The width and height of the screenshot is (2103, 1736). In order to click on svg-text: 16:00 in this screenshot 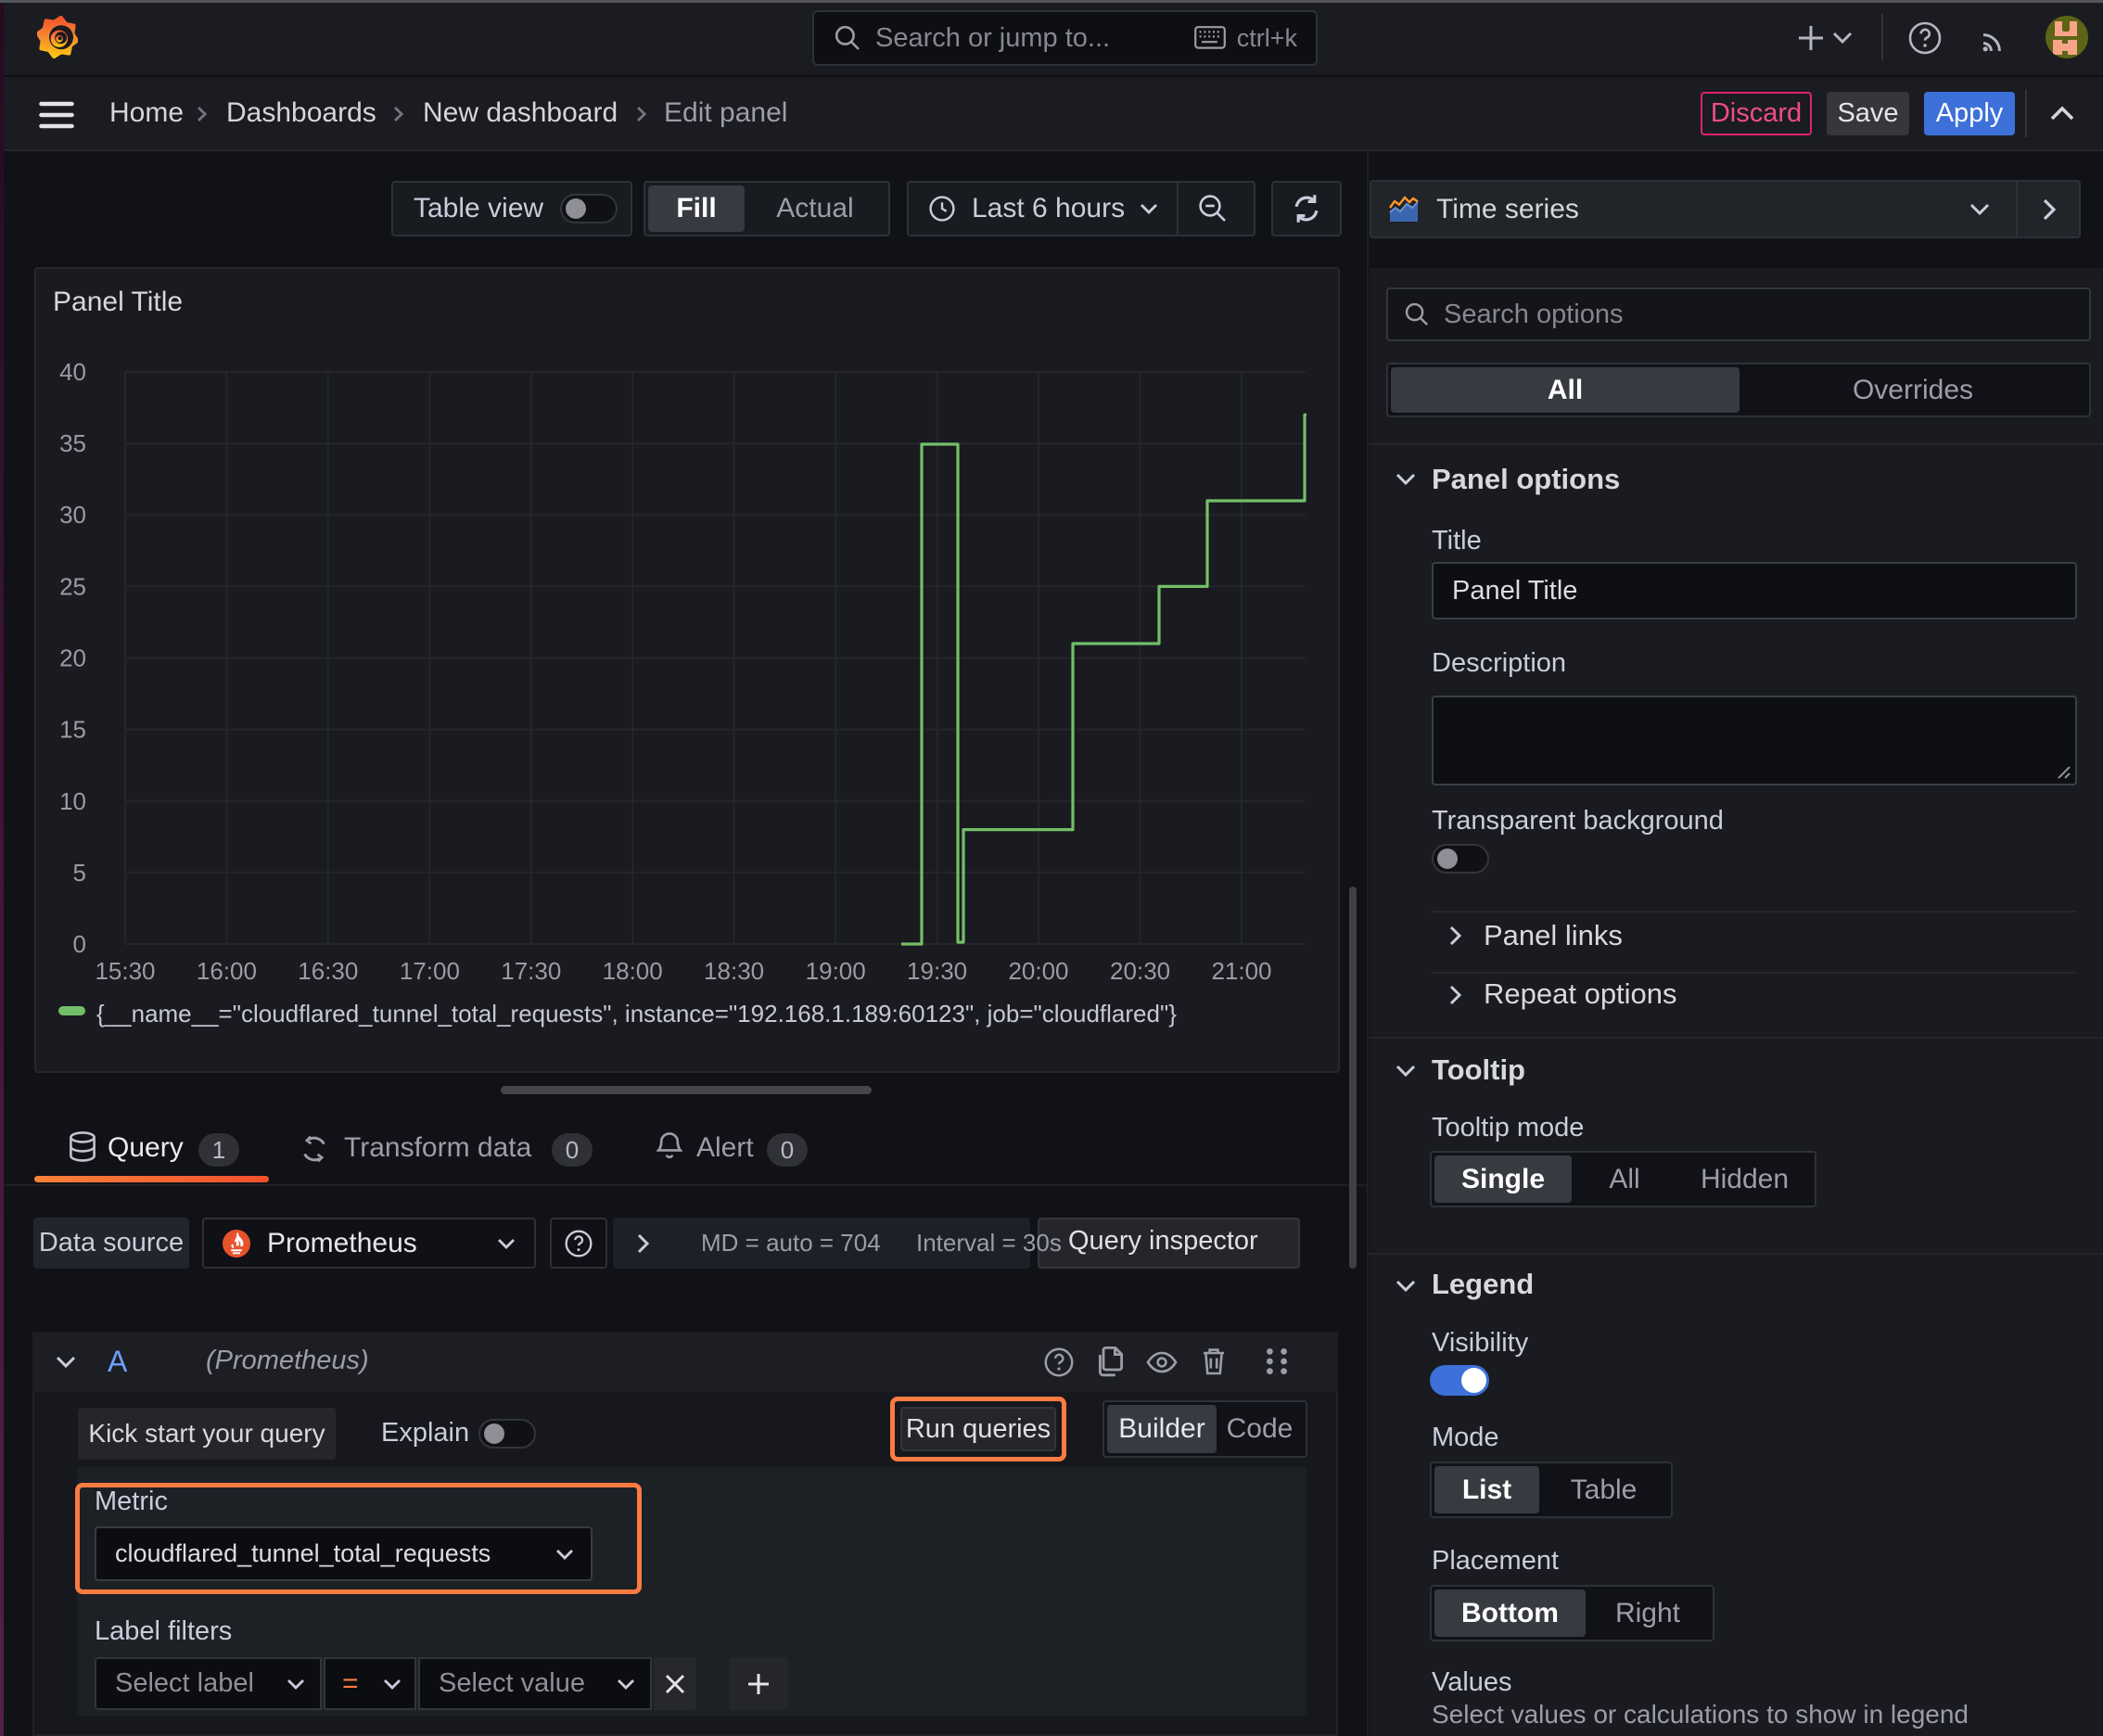, I will do `click(227, 971)`.